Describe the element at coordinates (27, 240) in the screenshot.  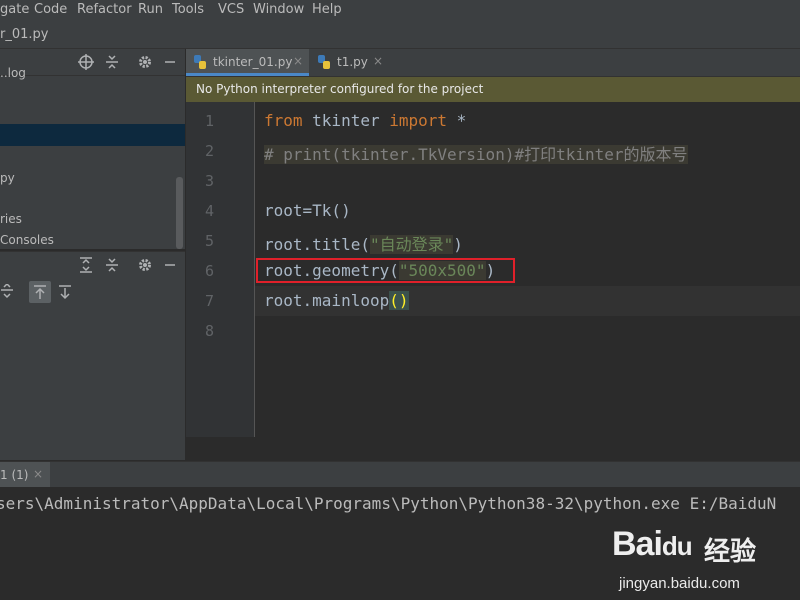
I see `tree-item: Consoles` at that location.